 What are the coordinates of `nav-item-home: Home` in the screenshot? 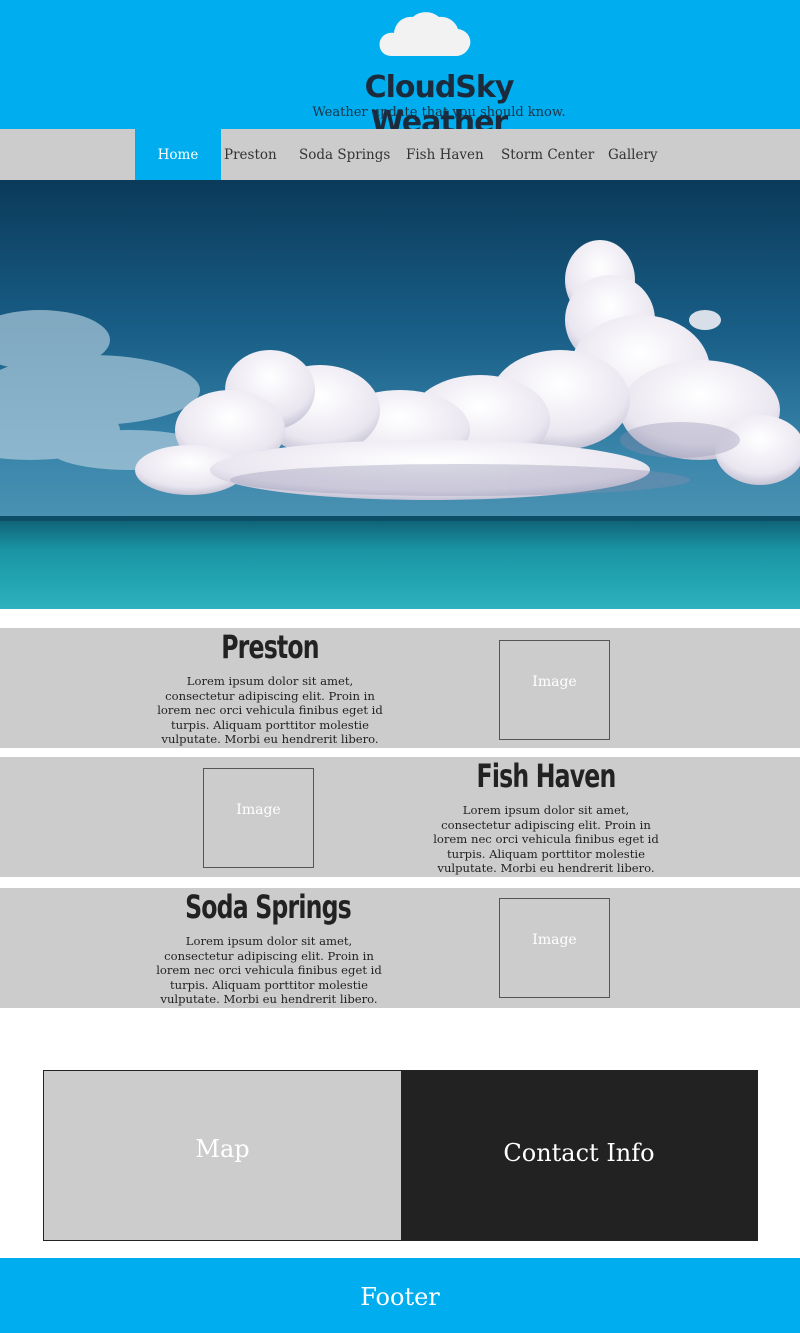 It's located at (178, 154).